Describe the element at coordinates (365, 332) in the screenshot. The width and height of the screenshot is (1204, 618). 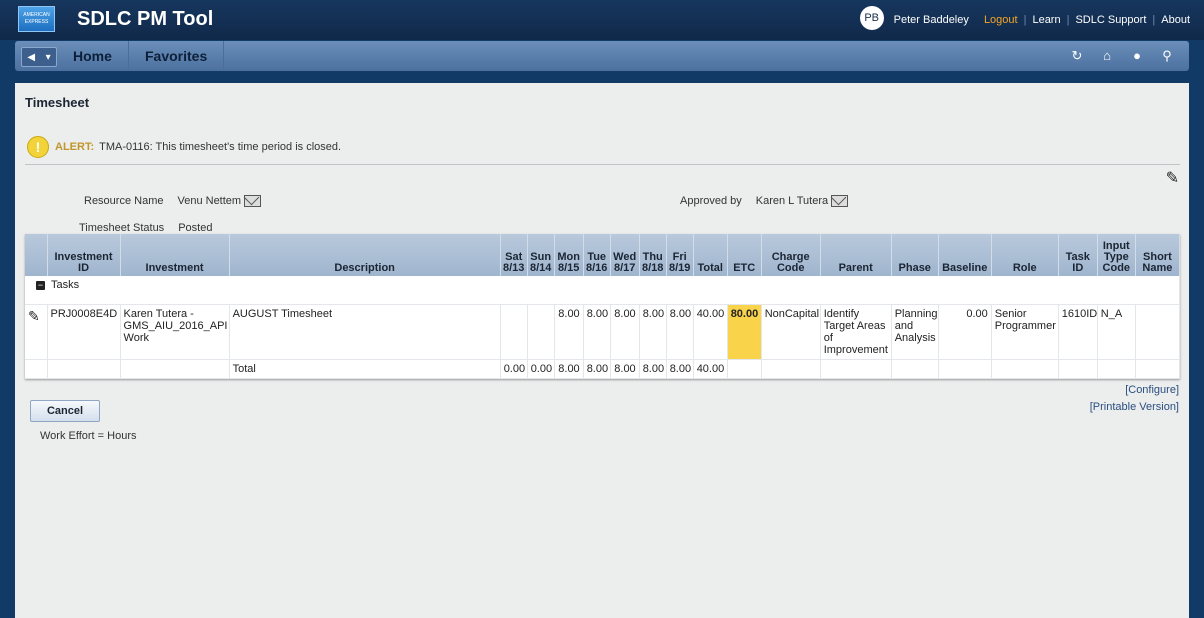
I see `description-link: AUGUST Timesheet` at that location.